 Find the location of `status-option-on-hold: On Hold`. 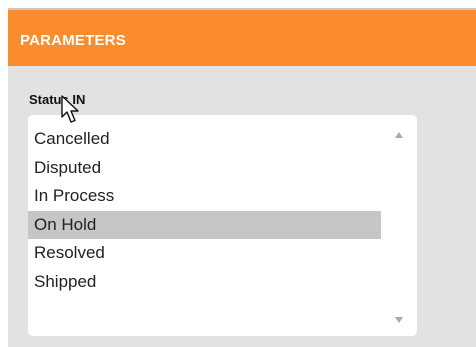

status-option-on-hold: On Hold is located at coordinates (204, 224).